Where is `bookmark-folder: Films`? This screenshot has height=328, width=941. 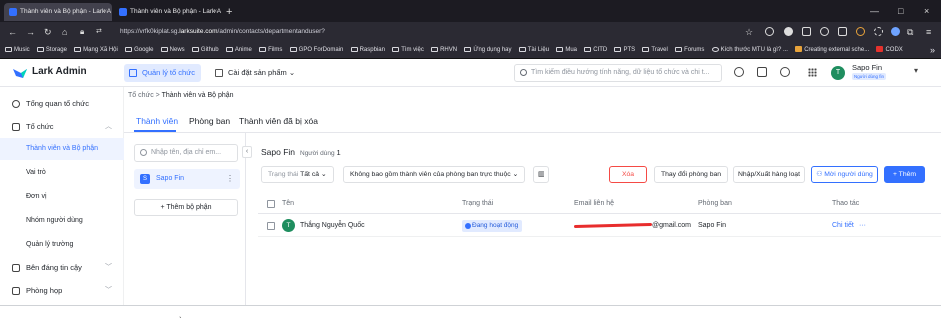
bookmark-folder: Films is located at coordinates (270, 50).